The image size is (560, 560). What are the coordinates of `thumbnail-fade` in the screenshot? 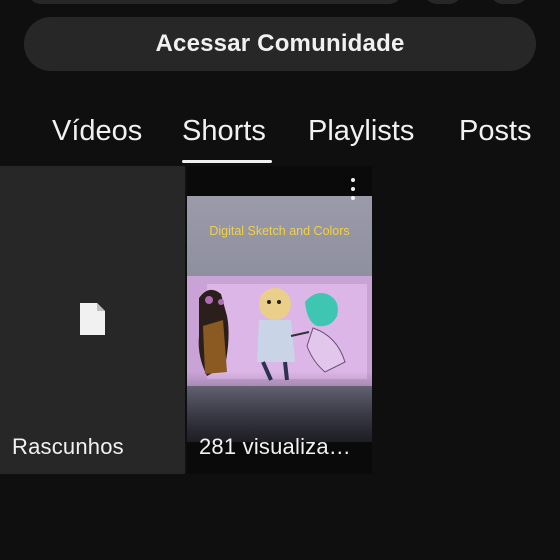 It's located at (279, 407).